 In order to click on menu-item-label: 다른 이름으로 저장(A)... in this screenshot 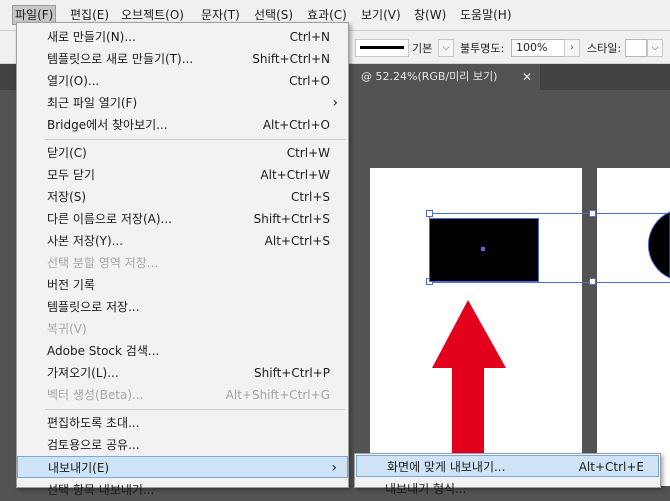, I will do `click(109, 219)`.